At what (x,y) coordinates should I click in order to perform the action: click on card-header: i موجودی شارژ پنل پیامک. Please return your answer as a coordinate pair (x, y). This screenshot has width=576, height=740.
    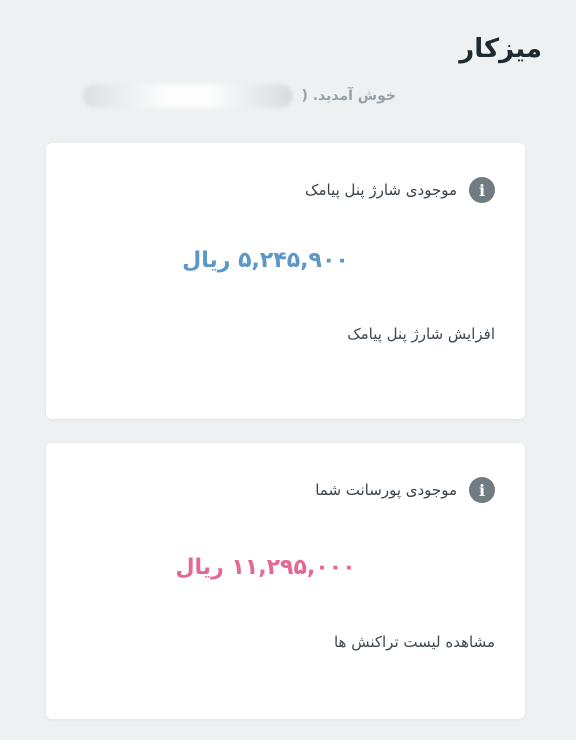
    Looking at the image, I should click on (400, 190).